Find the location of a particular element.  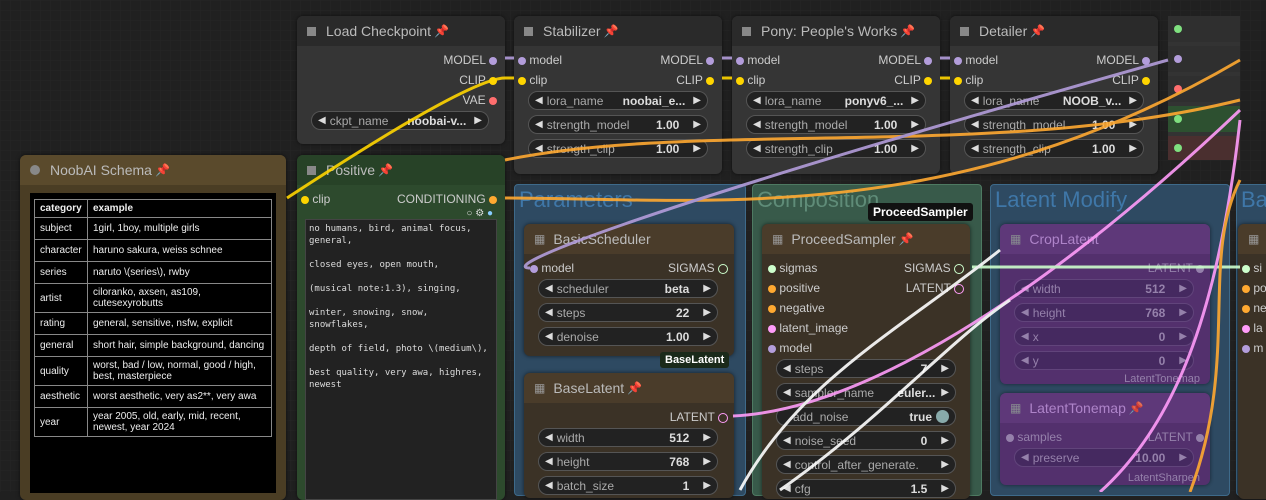

node-title-bar: Stabilizer 📌 is located at coordinates (618, 31).